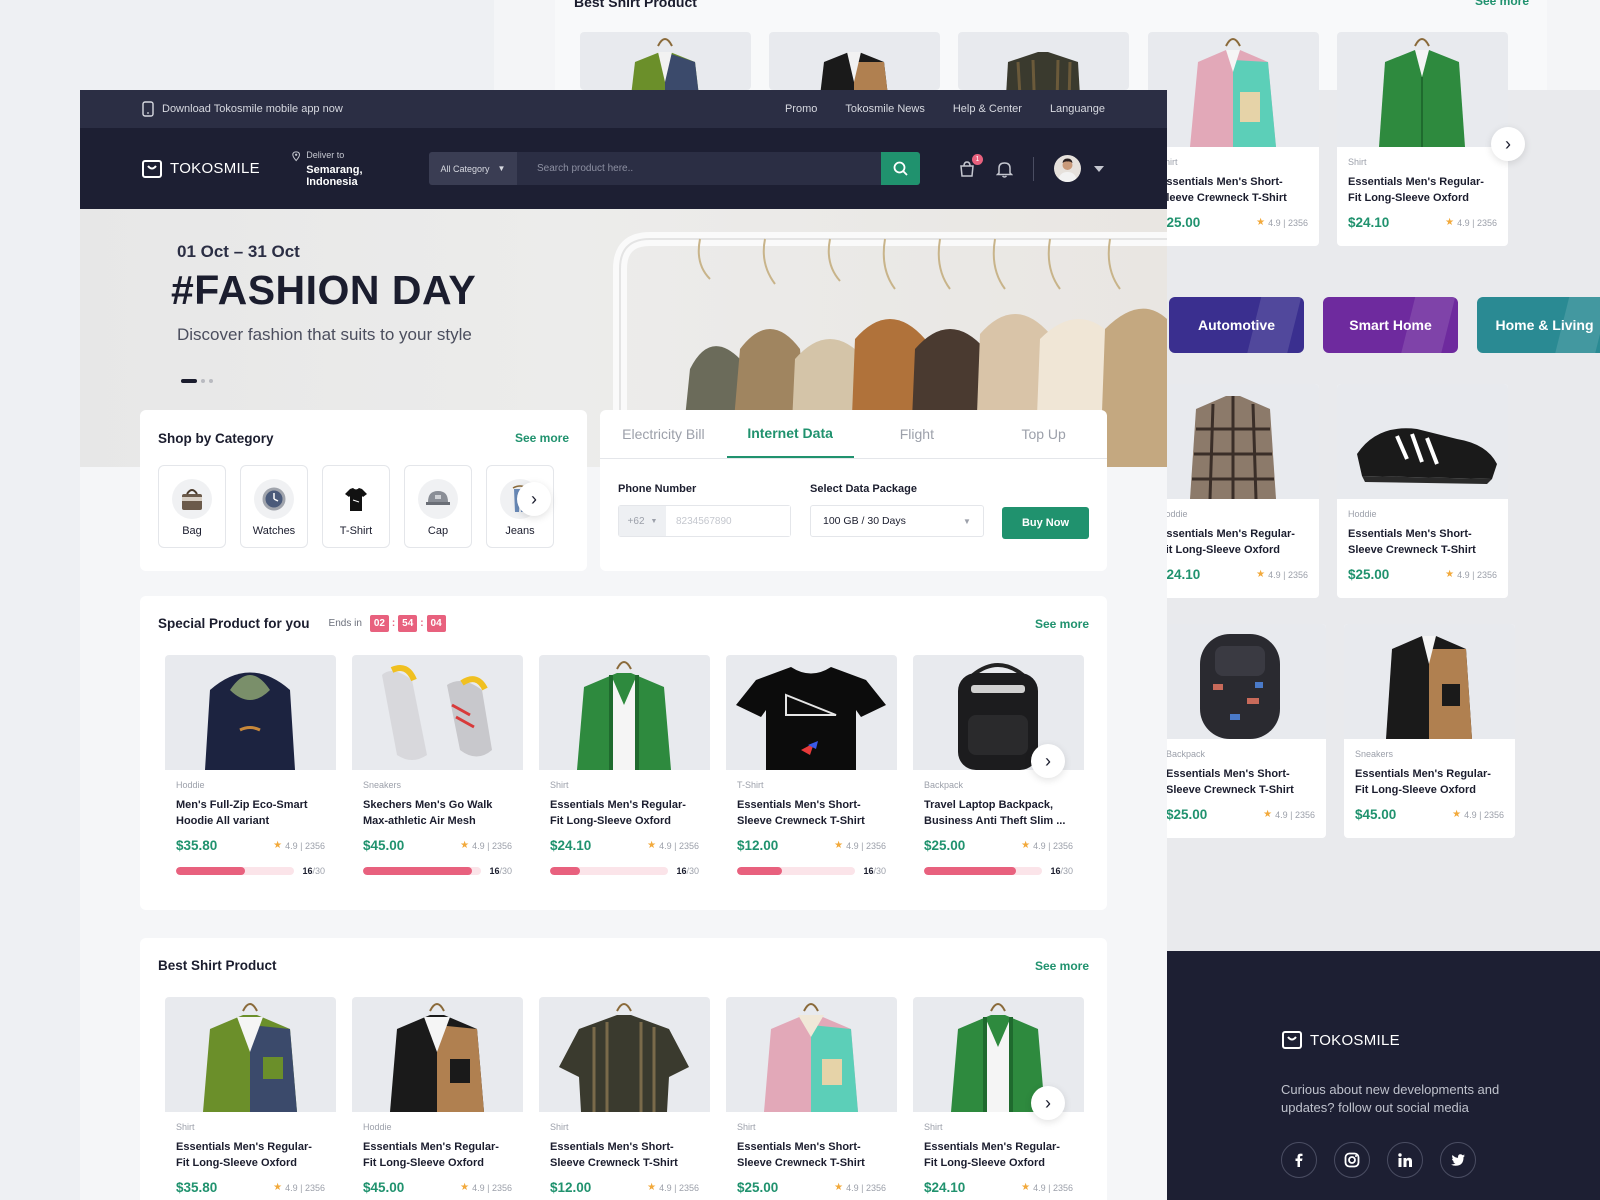 The height and width of the screenshot is (1200, 1600). What do you see at coordinates (356, 499) in the screenshot?
I see `tshirt-icon` at bounding box center [356, 499].